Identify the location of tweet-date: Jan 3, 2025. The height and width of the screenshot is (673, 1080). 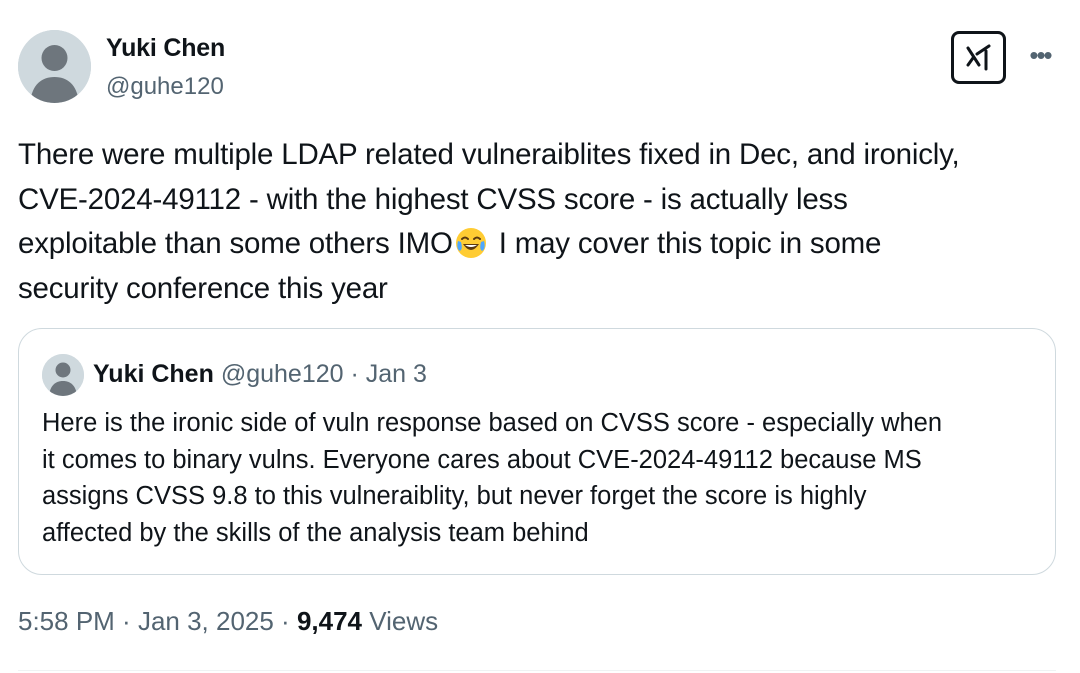
(206, 621).